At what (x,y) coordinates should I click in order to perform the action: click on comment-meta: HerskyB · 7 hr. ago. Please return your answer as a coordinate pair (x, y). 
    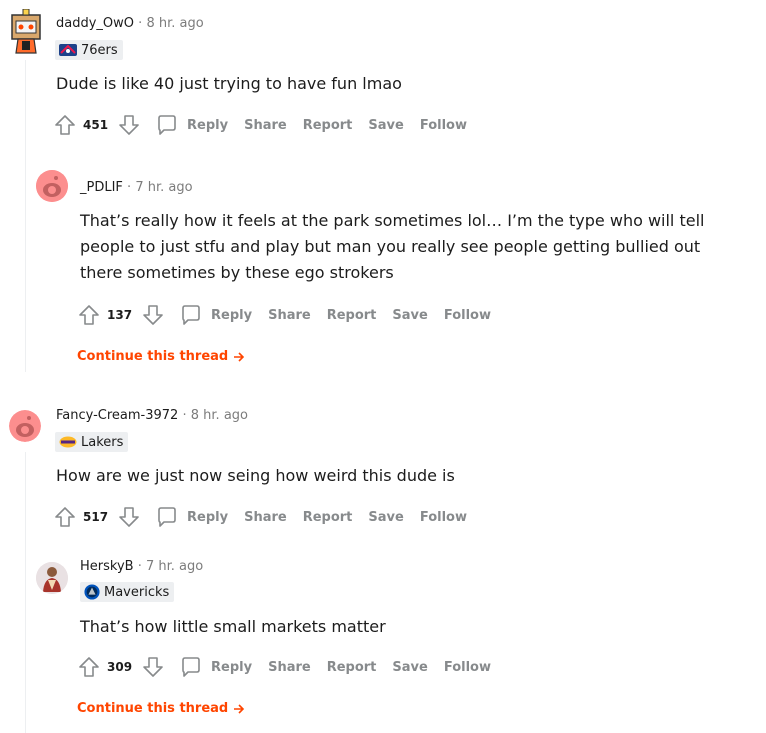
    Looking at the image, I should click on (141, 567).